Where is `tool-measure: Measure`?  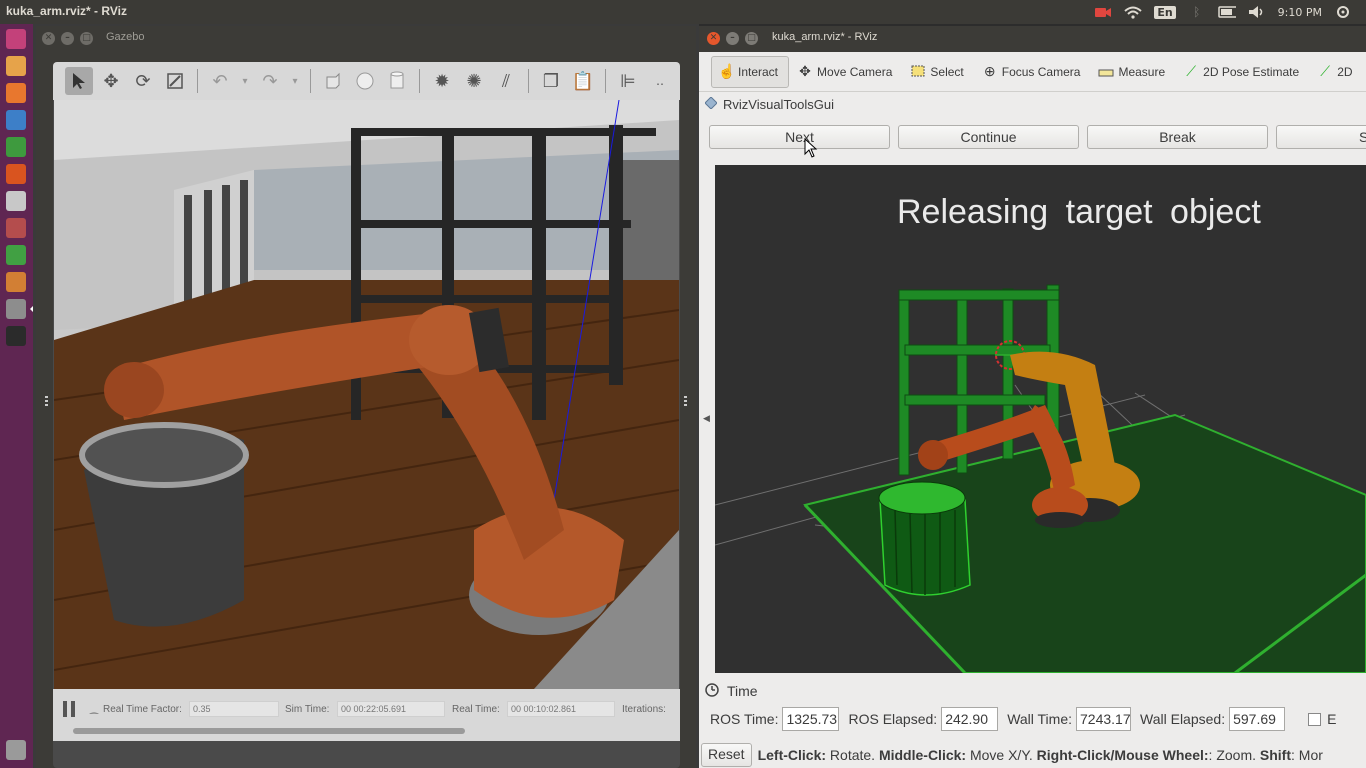 tool-measure: Measure is located at coordinates (1133, 72).